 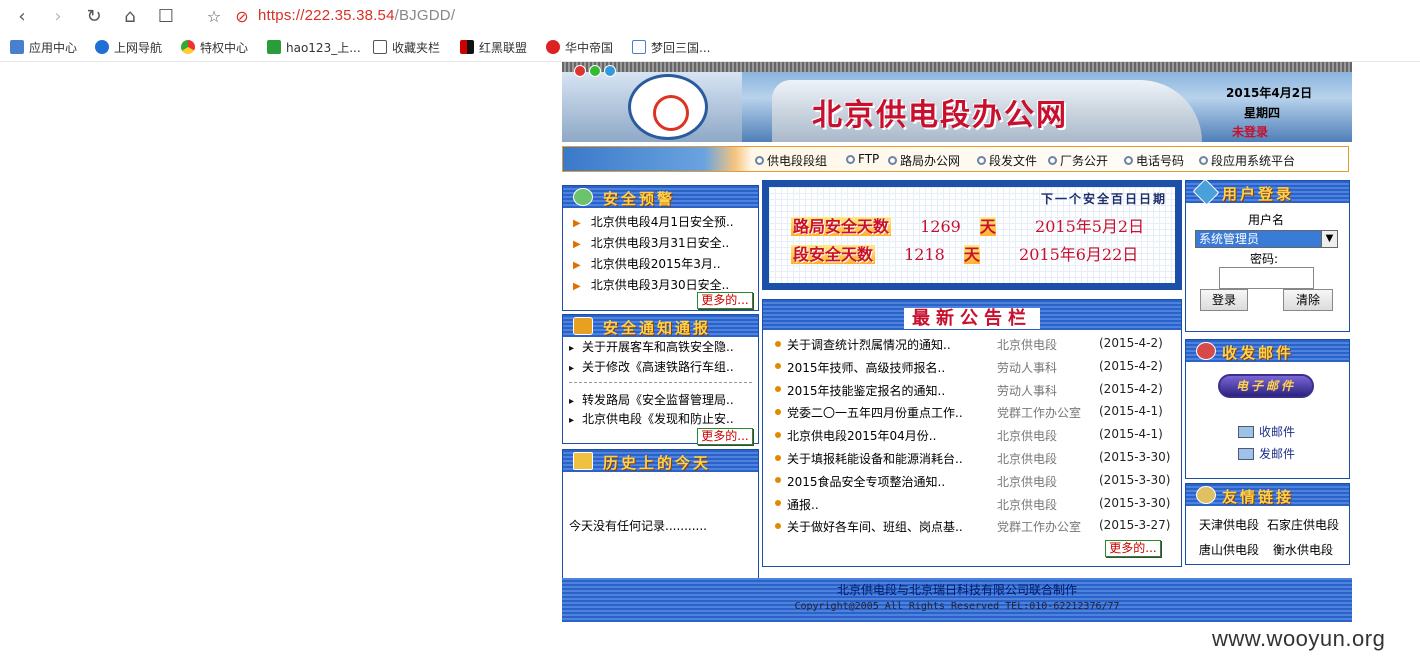 What do you see at coordinates (875, 458) in the screenshot?
I see `notice-title-link: 关于填报耗能设备和能源消耗台..` at bounding box center [875, 458].